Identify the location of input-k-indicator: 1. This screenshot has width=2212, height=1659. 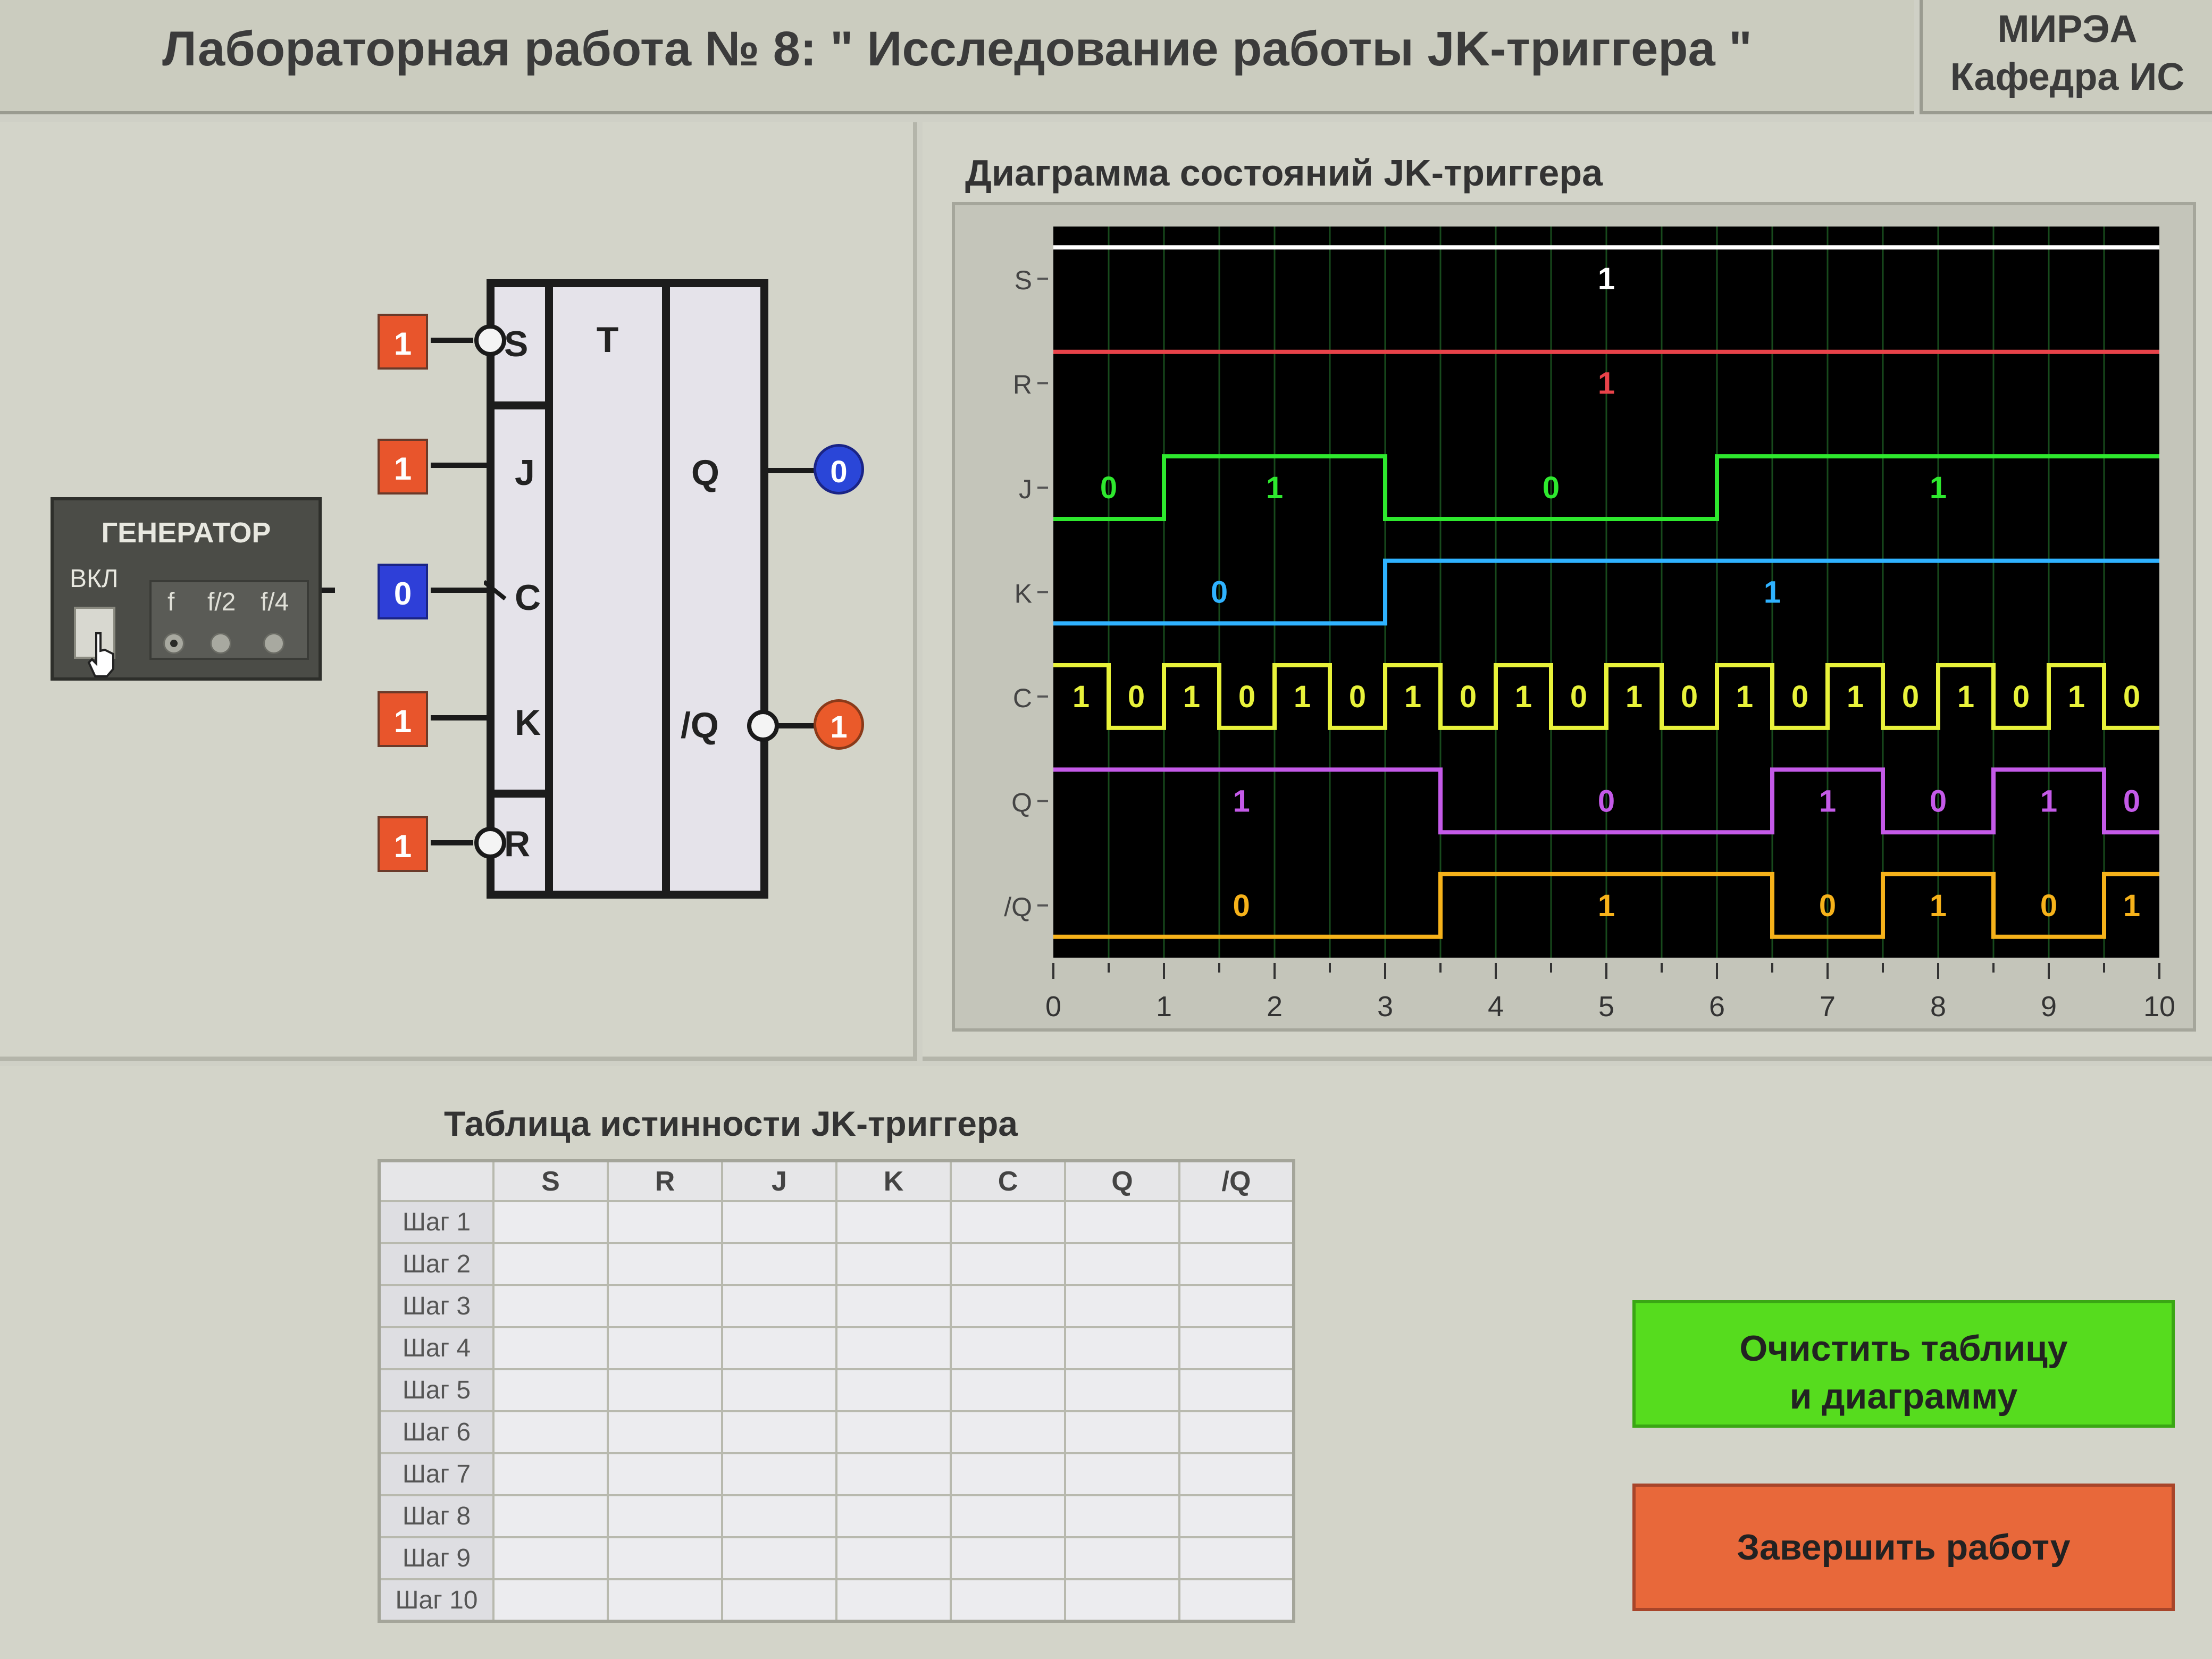
(403, 719).